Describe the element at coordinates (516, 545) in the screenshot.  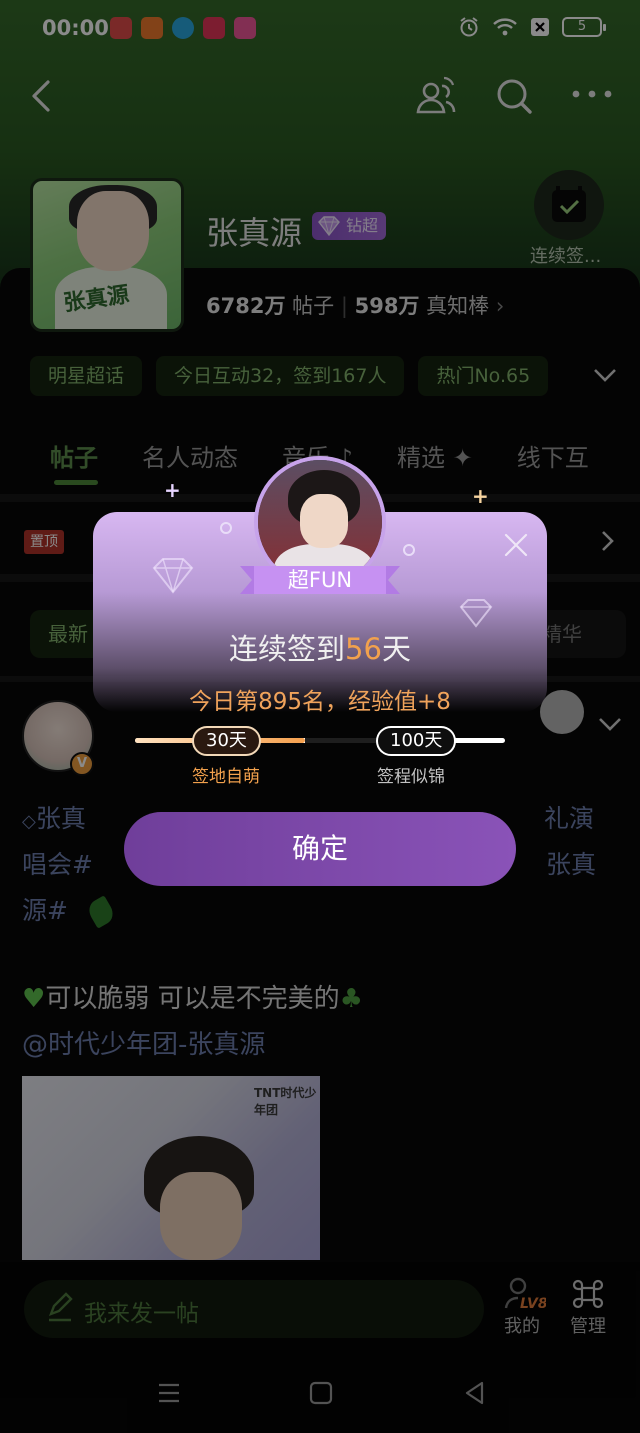
I see `close-icon` at that location.